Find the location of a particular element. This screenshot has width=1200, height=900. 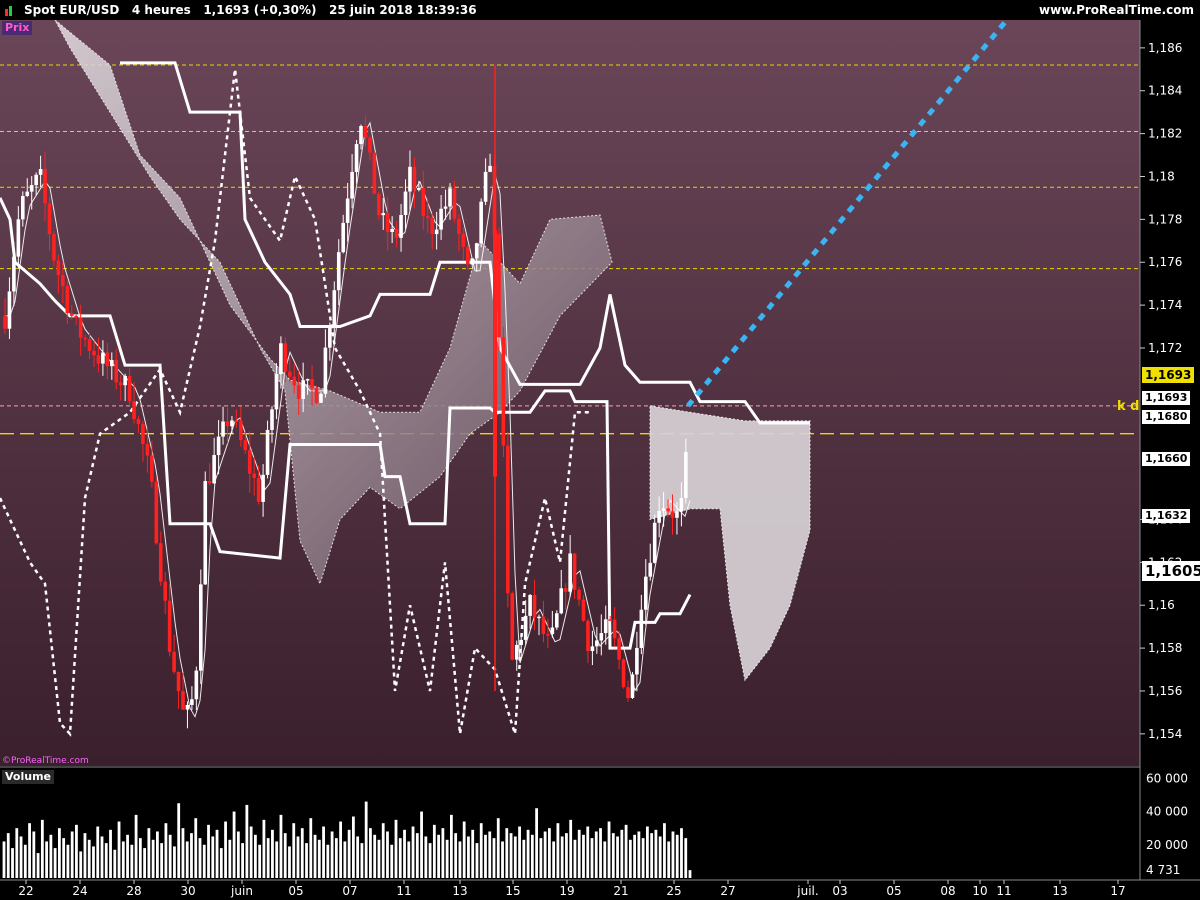

x-tick-label: 05 is located at coordinates (295, 891).